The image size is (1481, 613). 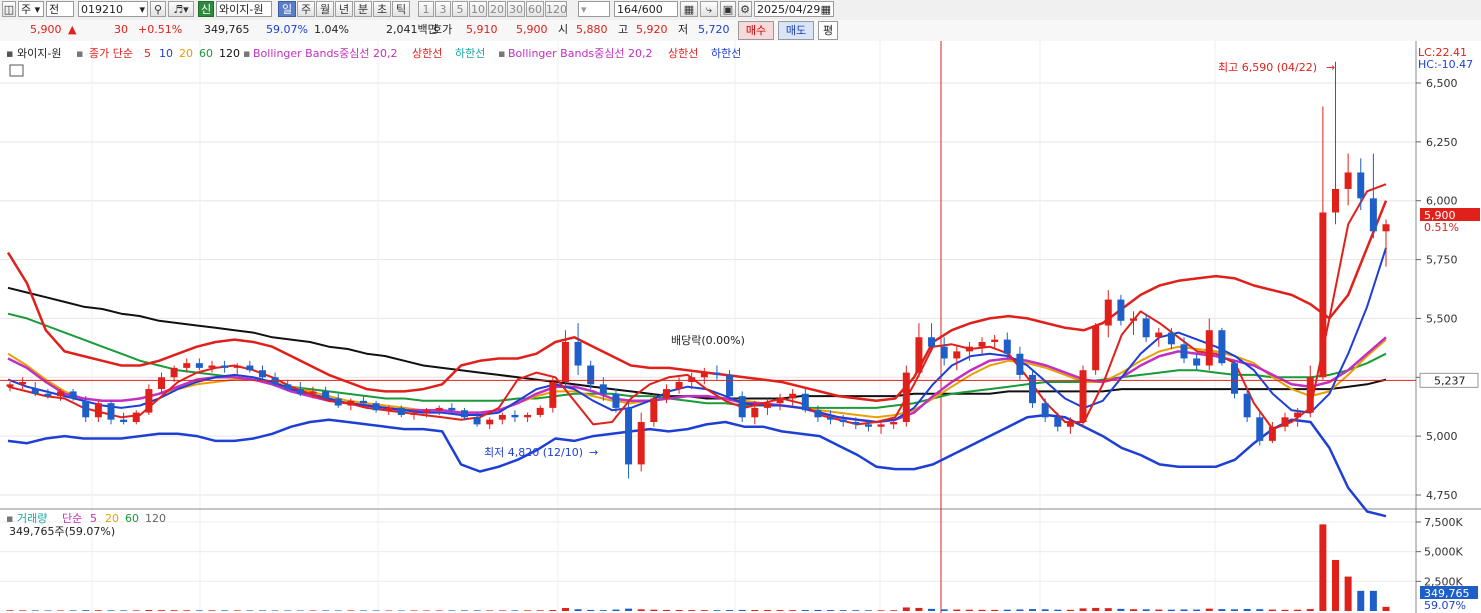 What do you see at coordinates (1442, 436) in the screenshot?
I see `price-tick-label: 5,000` at bounding box center [1442, 436].